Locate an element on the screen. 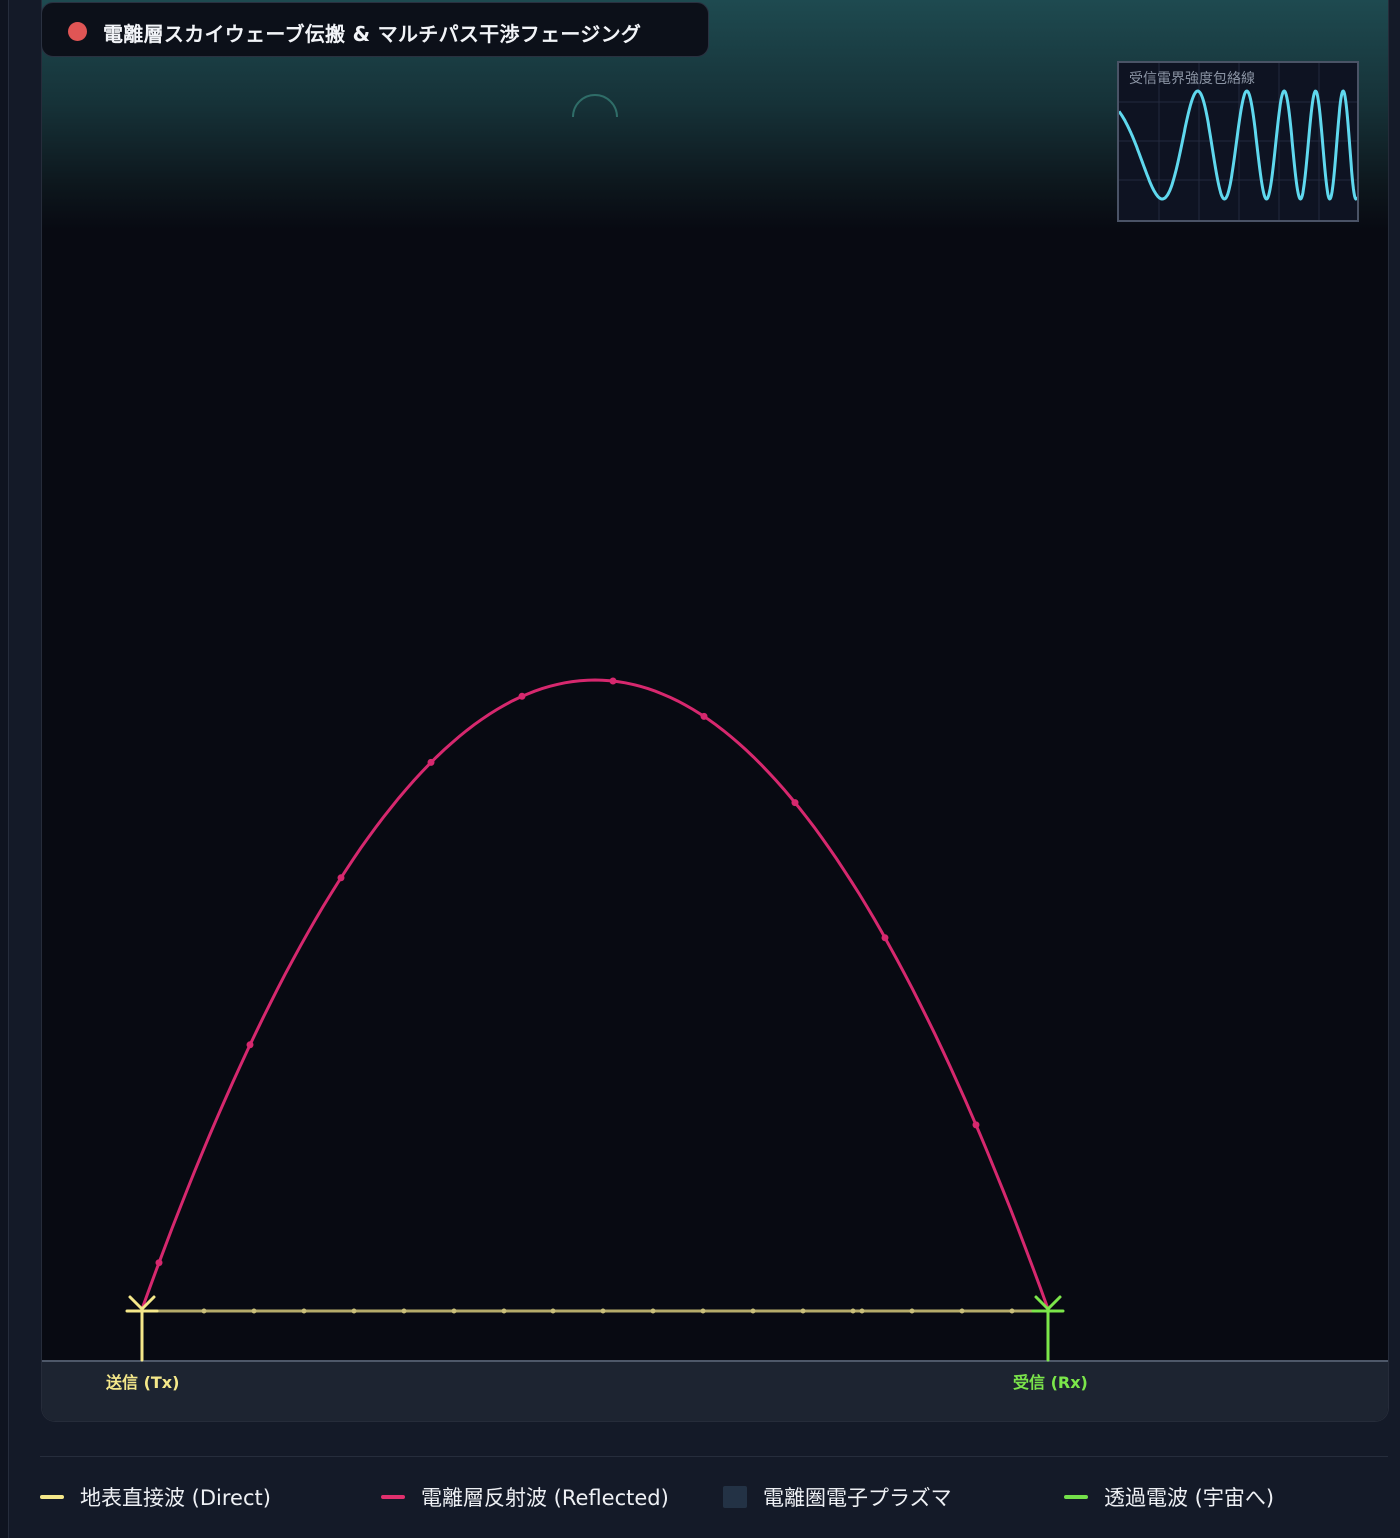  page-title: 電離層スカイウェーブ伝搬 & マルチパス干渉フェージング is located at coordinates (372, 34).